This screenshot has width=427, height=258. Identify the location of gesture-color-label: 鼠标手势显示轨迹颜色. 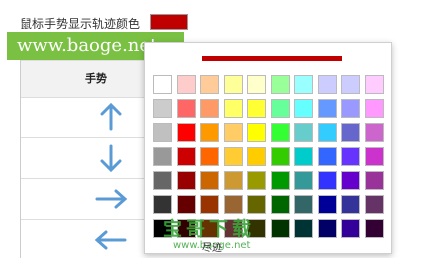
(80, 24).